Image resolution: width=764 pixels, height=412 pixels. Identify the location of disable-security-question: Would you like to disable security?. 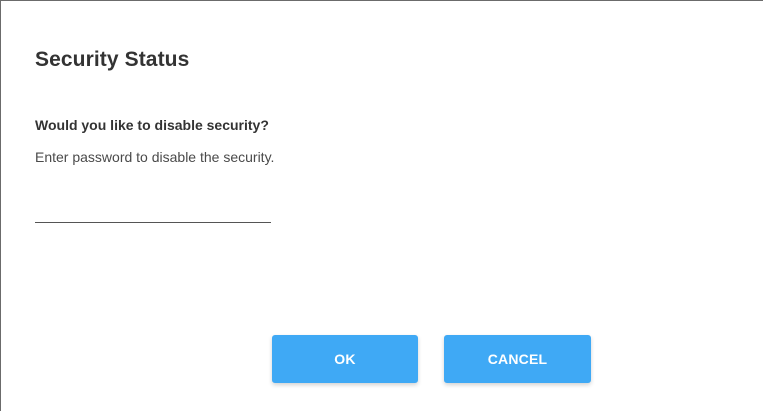
(152, 125).